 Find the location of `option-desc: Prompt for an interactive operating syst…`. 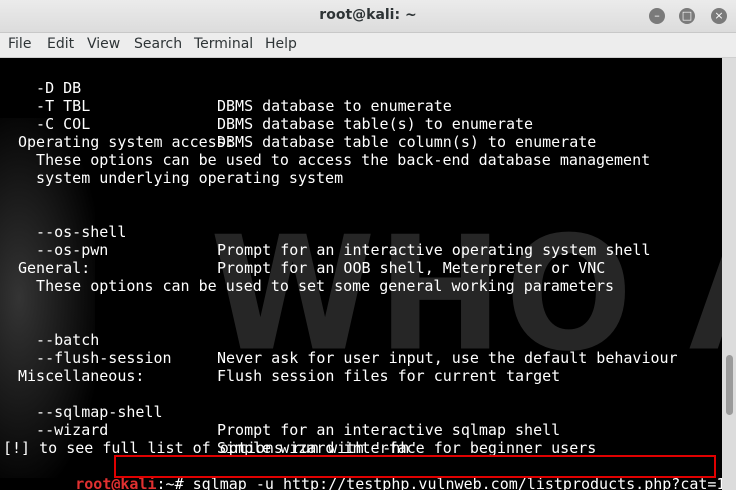

option-desc: Prompt for an interactive operating syst… is located at coordinates (434, 250).